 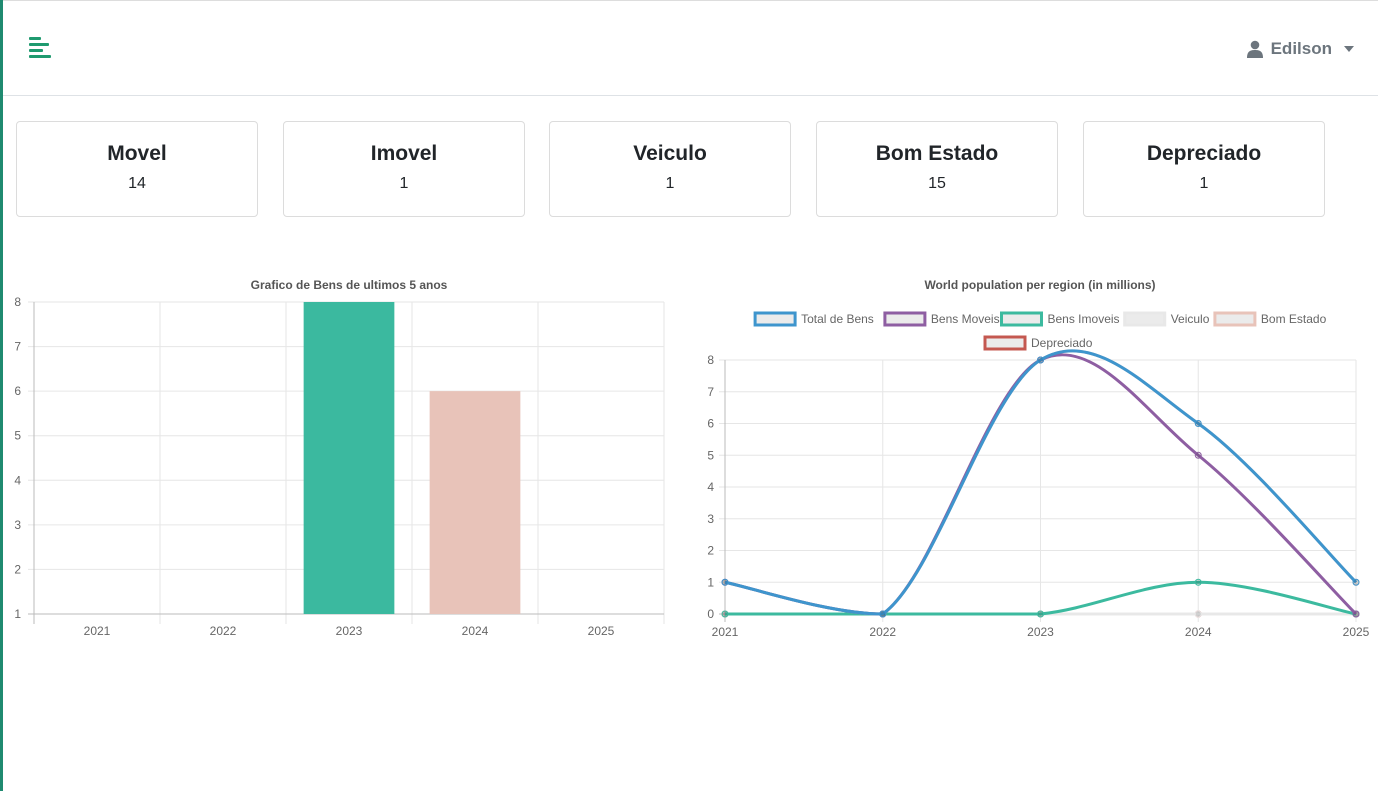 What do you see at coordinates (137, 169) in the screenshot?
I see `card-movel: Movel 14` at bounding box center [137, 169].